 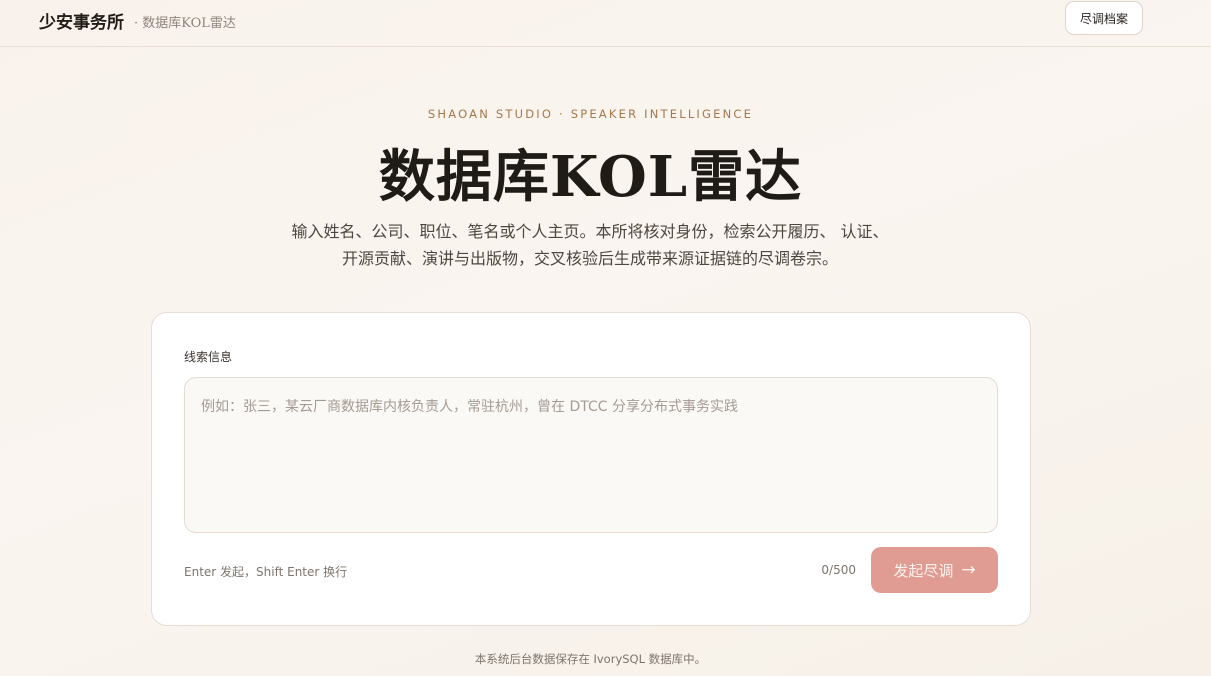 What do you see at coordinates (1104, 18) in the screenshot?
I see `archive-button: 尽调档案` at bounding box center [1104, 18].